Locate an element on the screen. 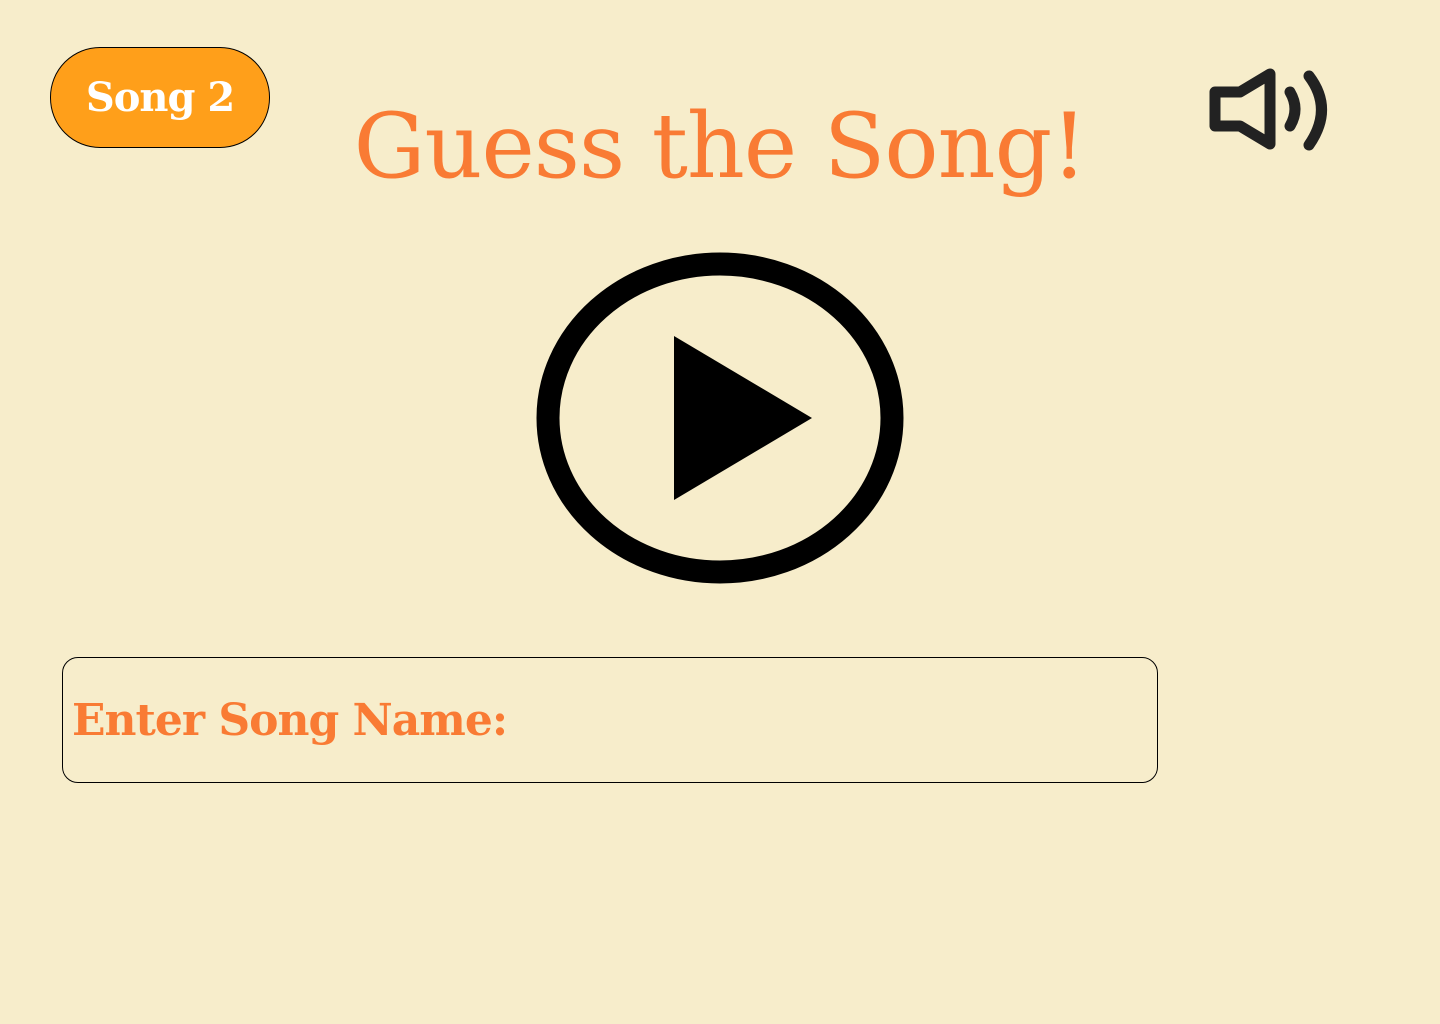 The image size is (1440, 1024). play-circle-icon is located at coordinates (720, 418).